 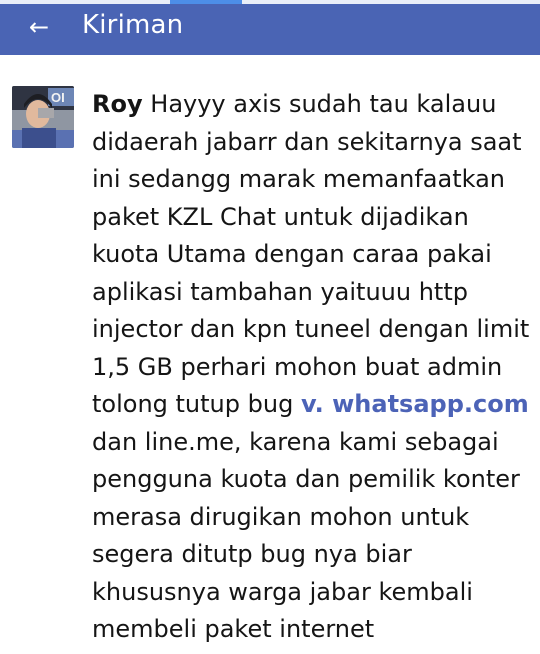 I want to click on page-title: Kiriman, so click(x=133, y=25).